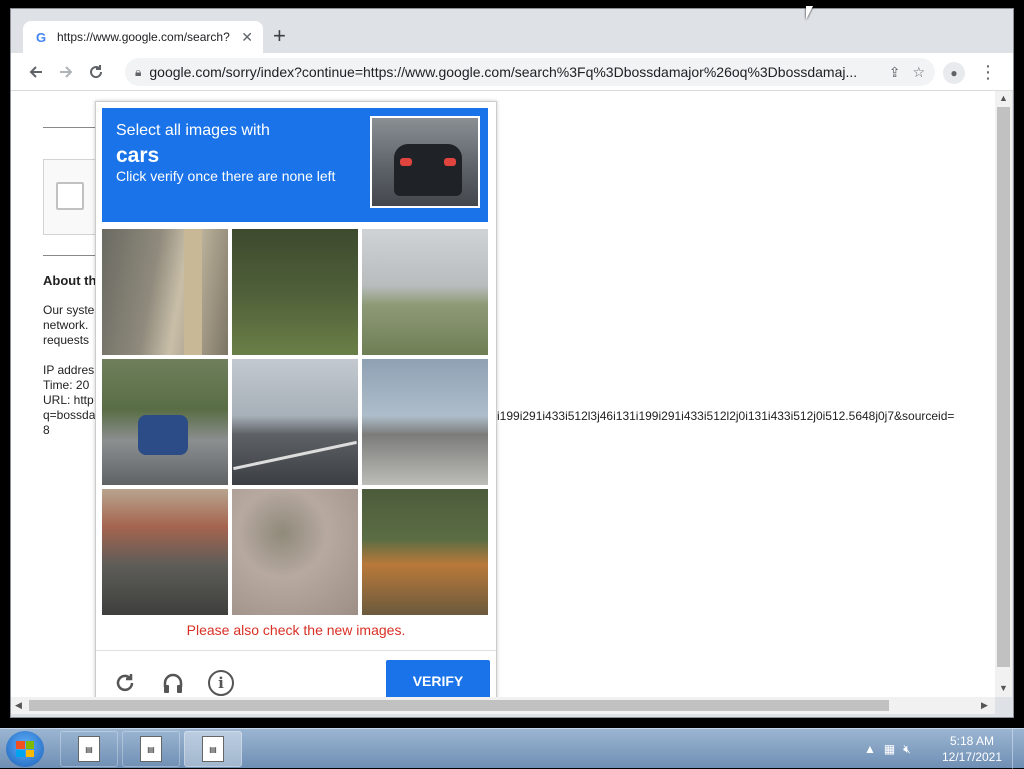 The height and width of the screenshot is (769, 1024). Describe the element at coordinates (296, 630) in the screenshot. I see `challenge-error-message: Please also check the new images.` at that location.